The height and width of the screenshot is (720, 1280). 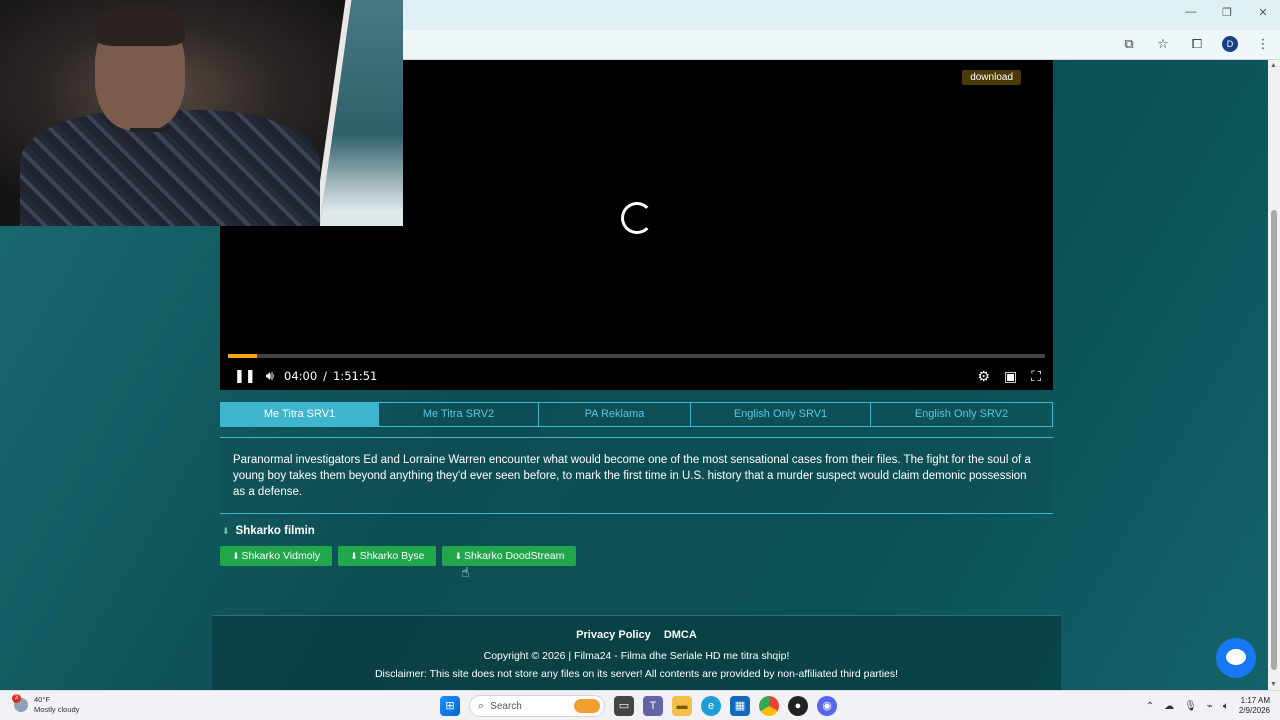 I want to click on windows-start-icon: ⊞, so click(x=450, y=706).